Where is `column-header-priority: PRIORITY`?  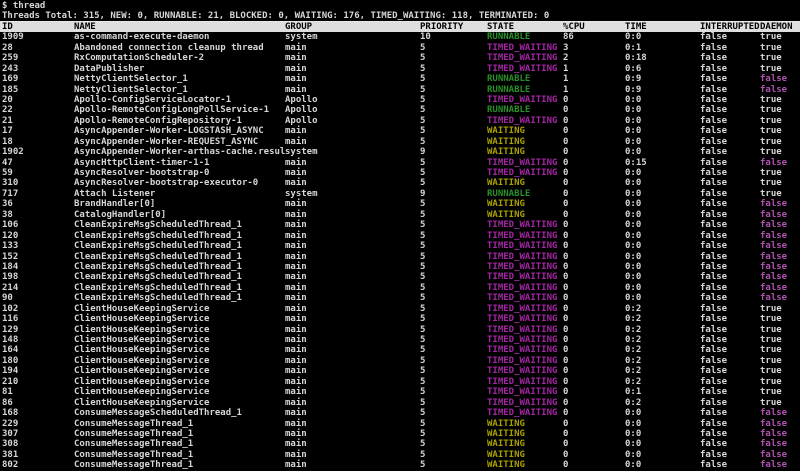
column-header-priority: PRIORITY is located at coordinates (442, 26).